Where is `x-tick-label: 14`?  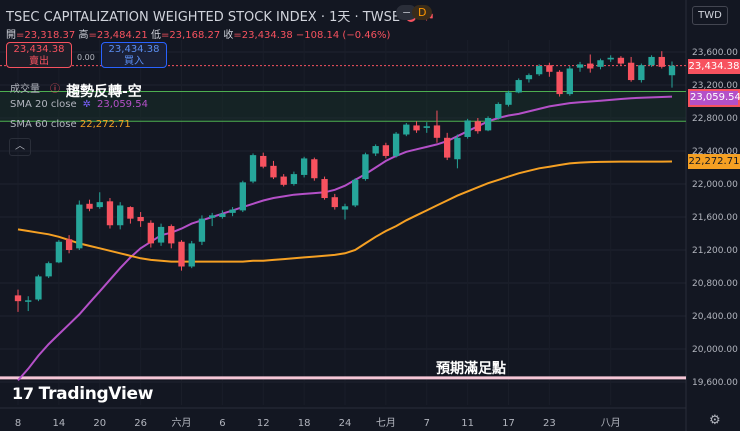 x-tick-label: 14 is located at coordinates (59, 423).